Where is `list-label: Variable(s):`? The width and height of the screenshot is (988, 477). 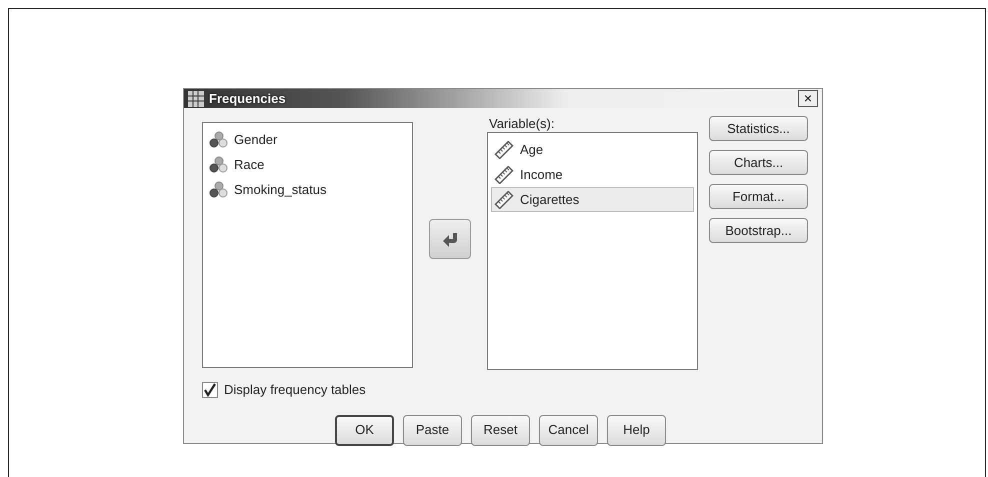
list-label: Variable(s): is located at coordinates (522, 124).